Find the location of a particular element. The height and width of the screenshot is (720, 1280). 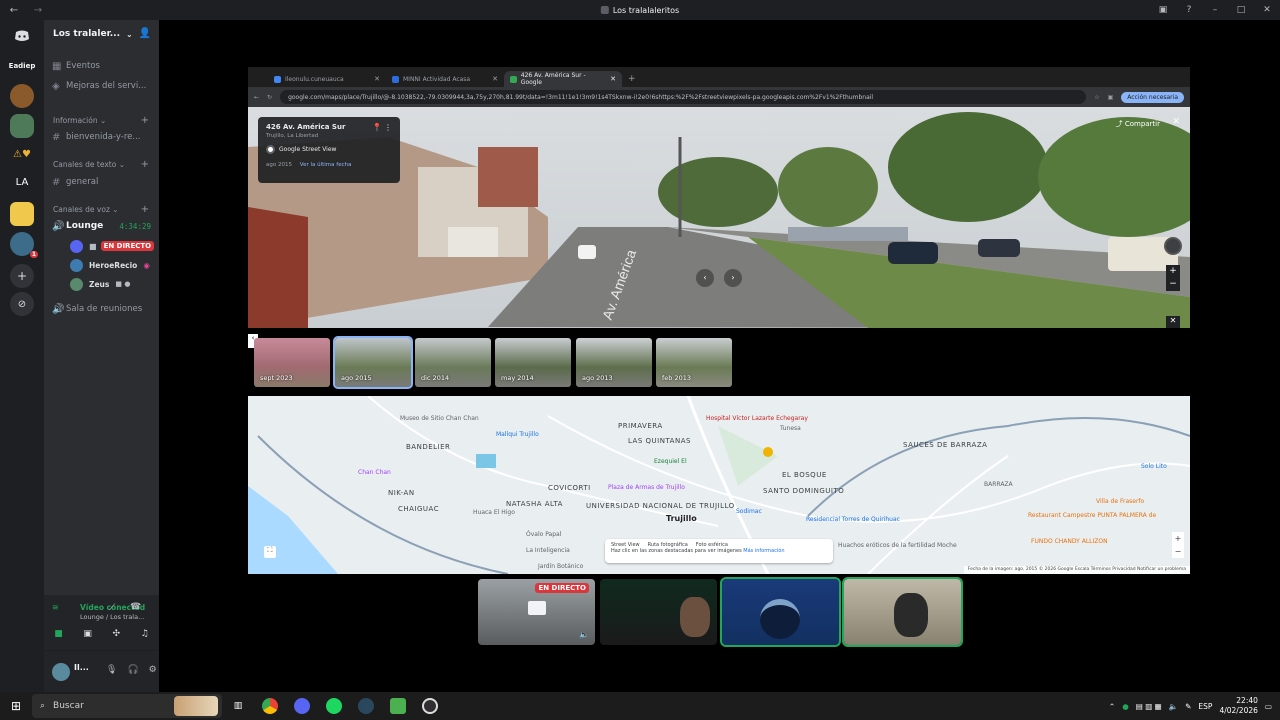

timeline-thumb: may 2014 is located at coordinates (533, 362).